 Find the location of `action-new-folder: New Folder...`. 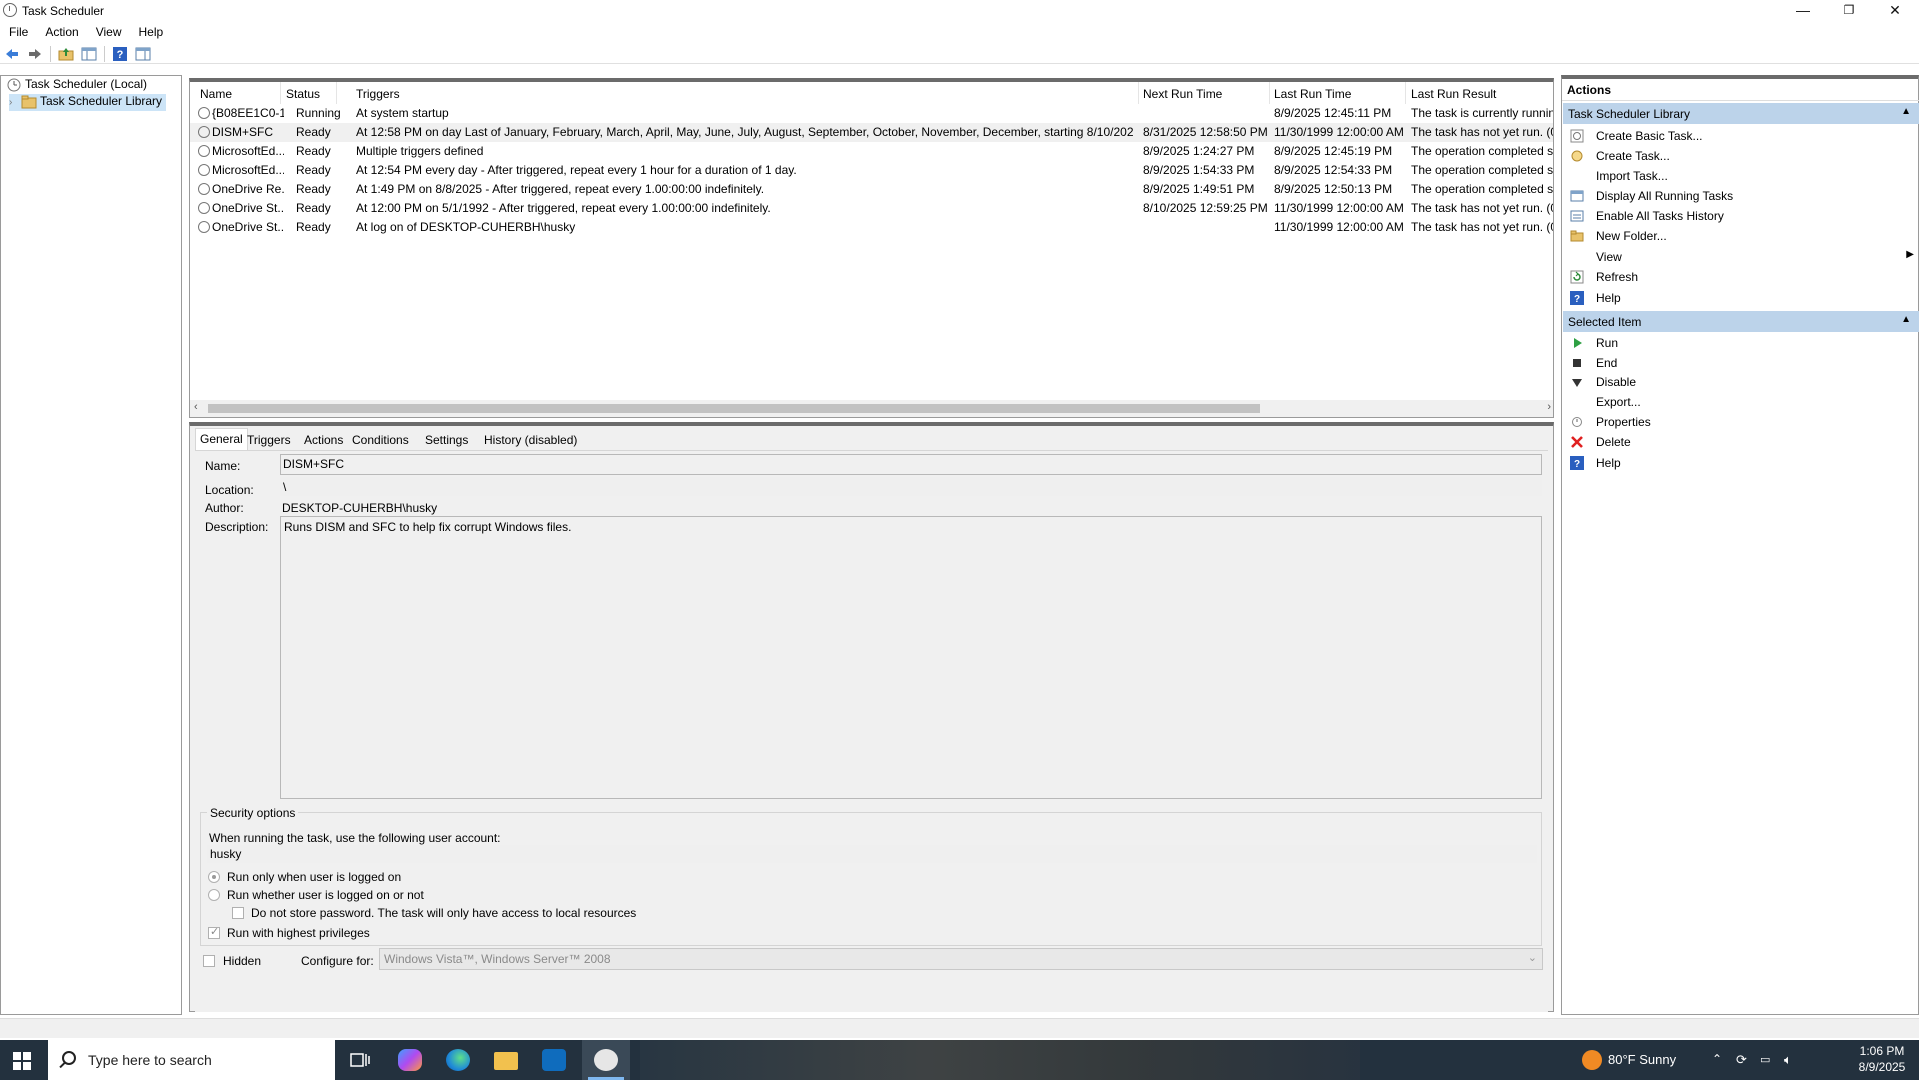

action-new-folder: New Folder... is located at coordinates (1740, 236).